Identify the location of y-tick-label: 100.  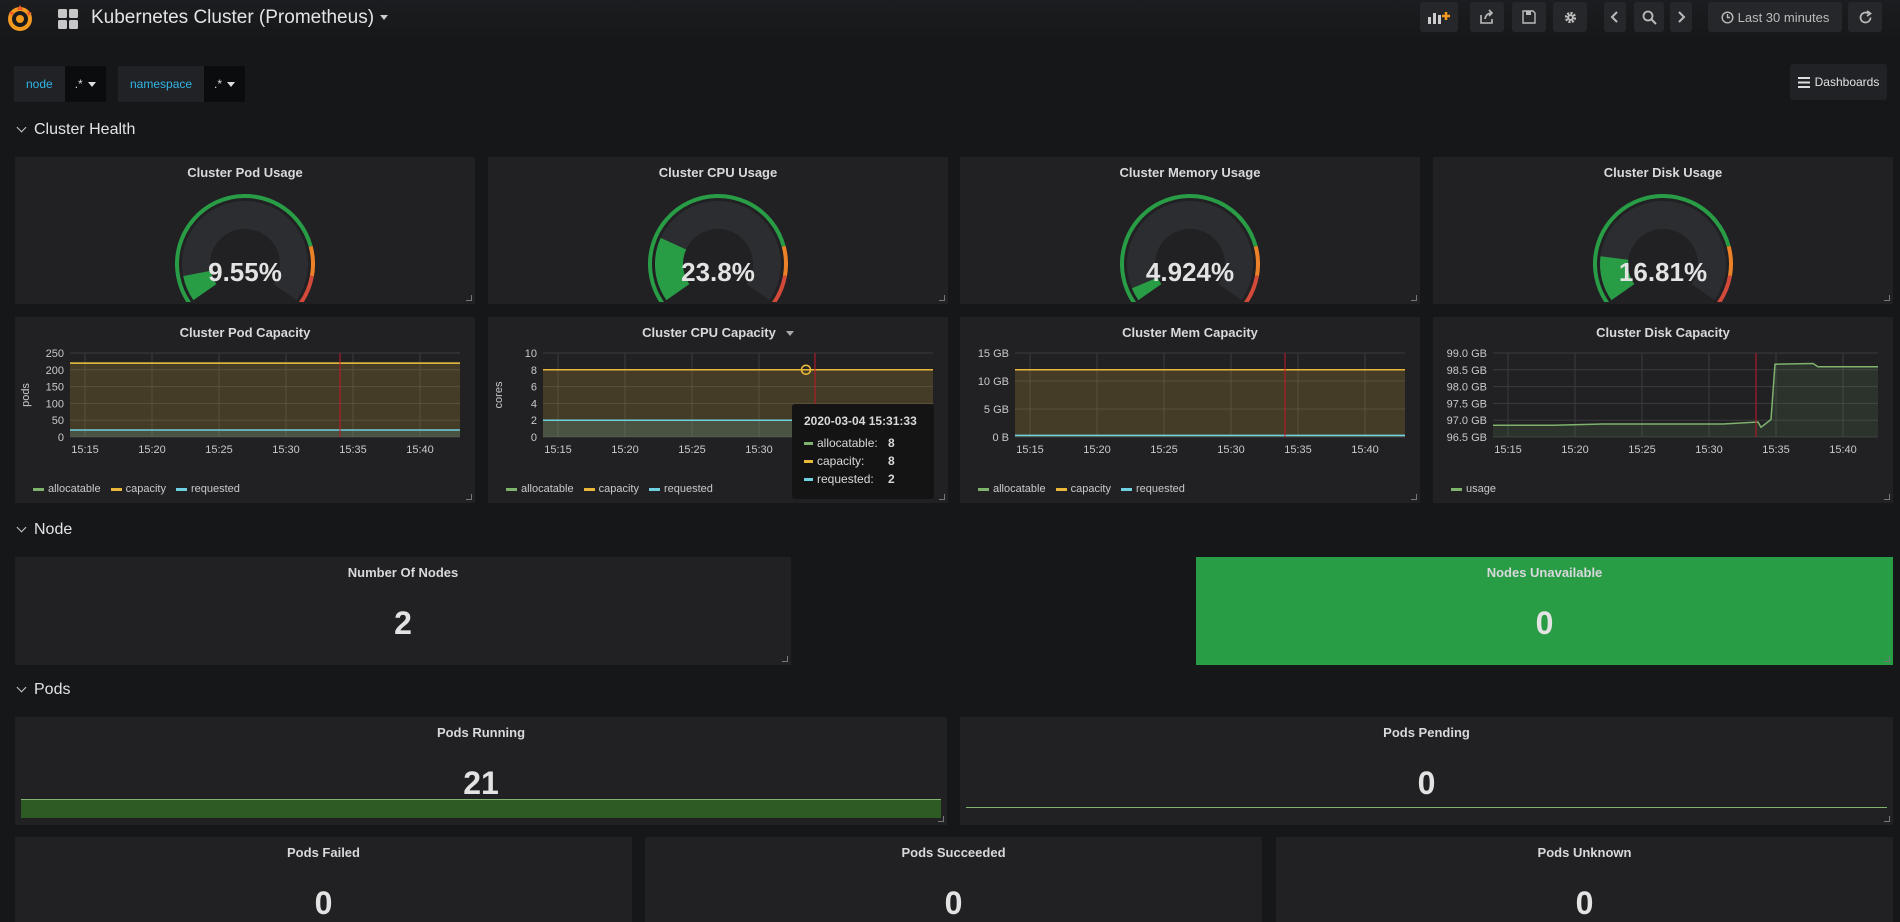
(55, 404).